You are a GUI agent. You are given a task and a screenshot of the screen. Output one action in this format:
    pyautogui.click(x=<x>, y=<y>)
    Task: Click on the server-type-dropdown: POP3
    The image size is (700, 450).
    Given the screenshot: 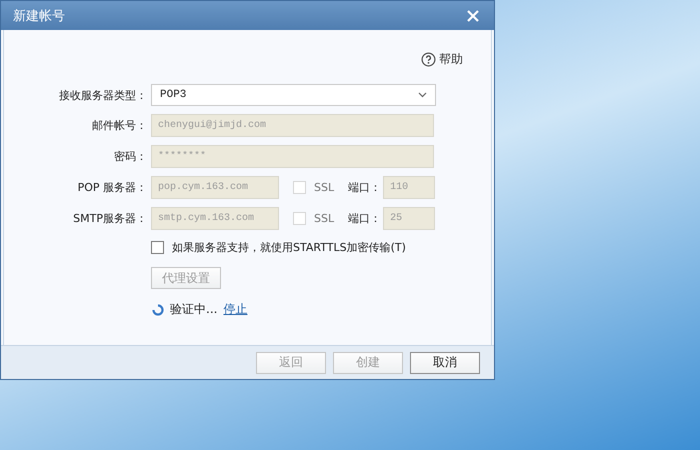 What is the action you would take?
    pyautogui.click(x=293, y=95)
    